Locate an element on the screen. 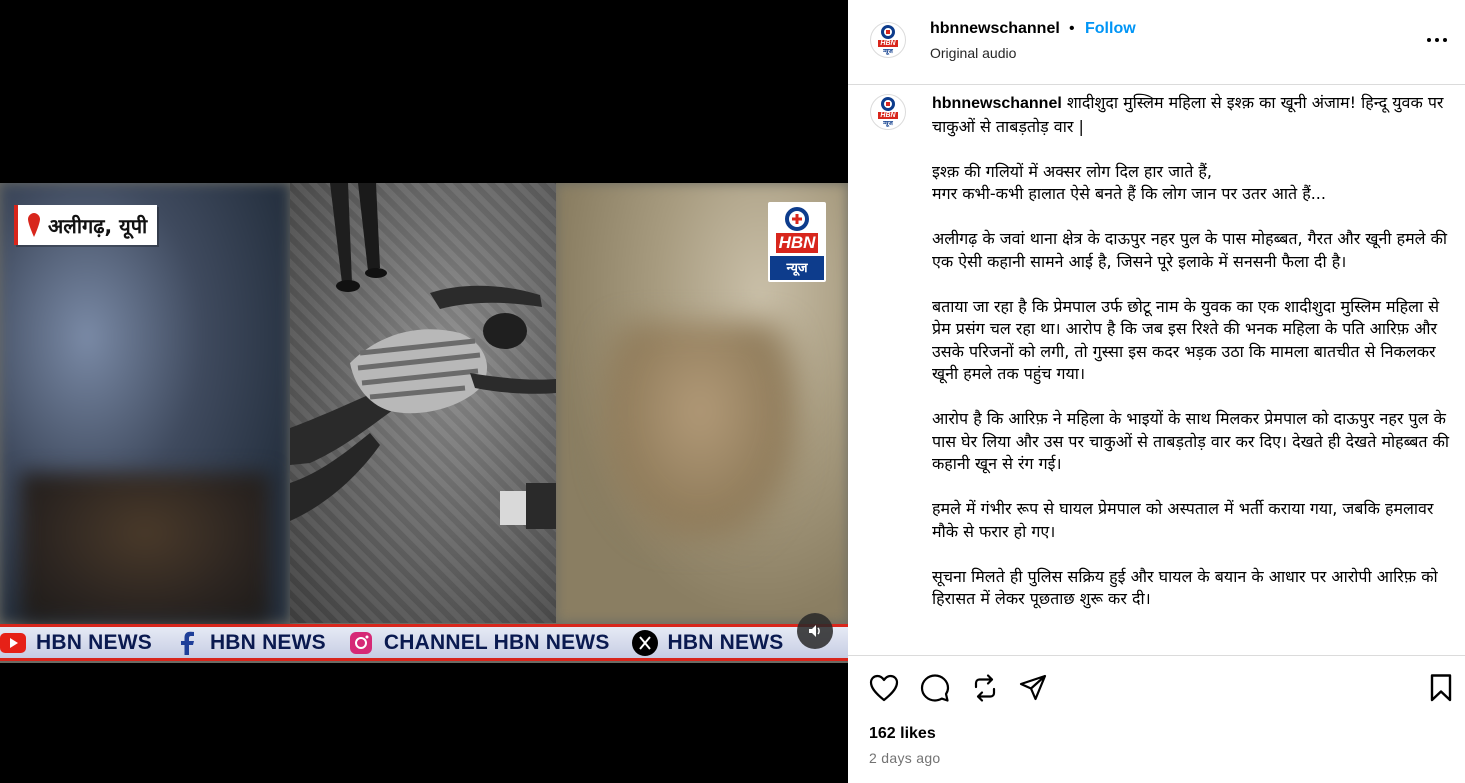 This screenshot has width=1465, height=783. more-horizontal-icon is located at coordinates (1437, 40).